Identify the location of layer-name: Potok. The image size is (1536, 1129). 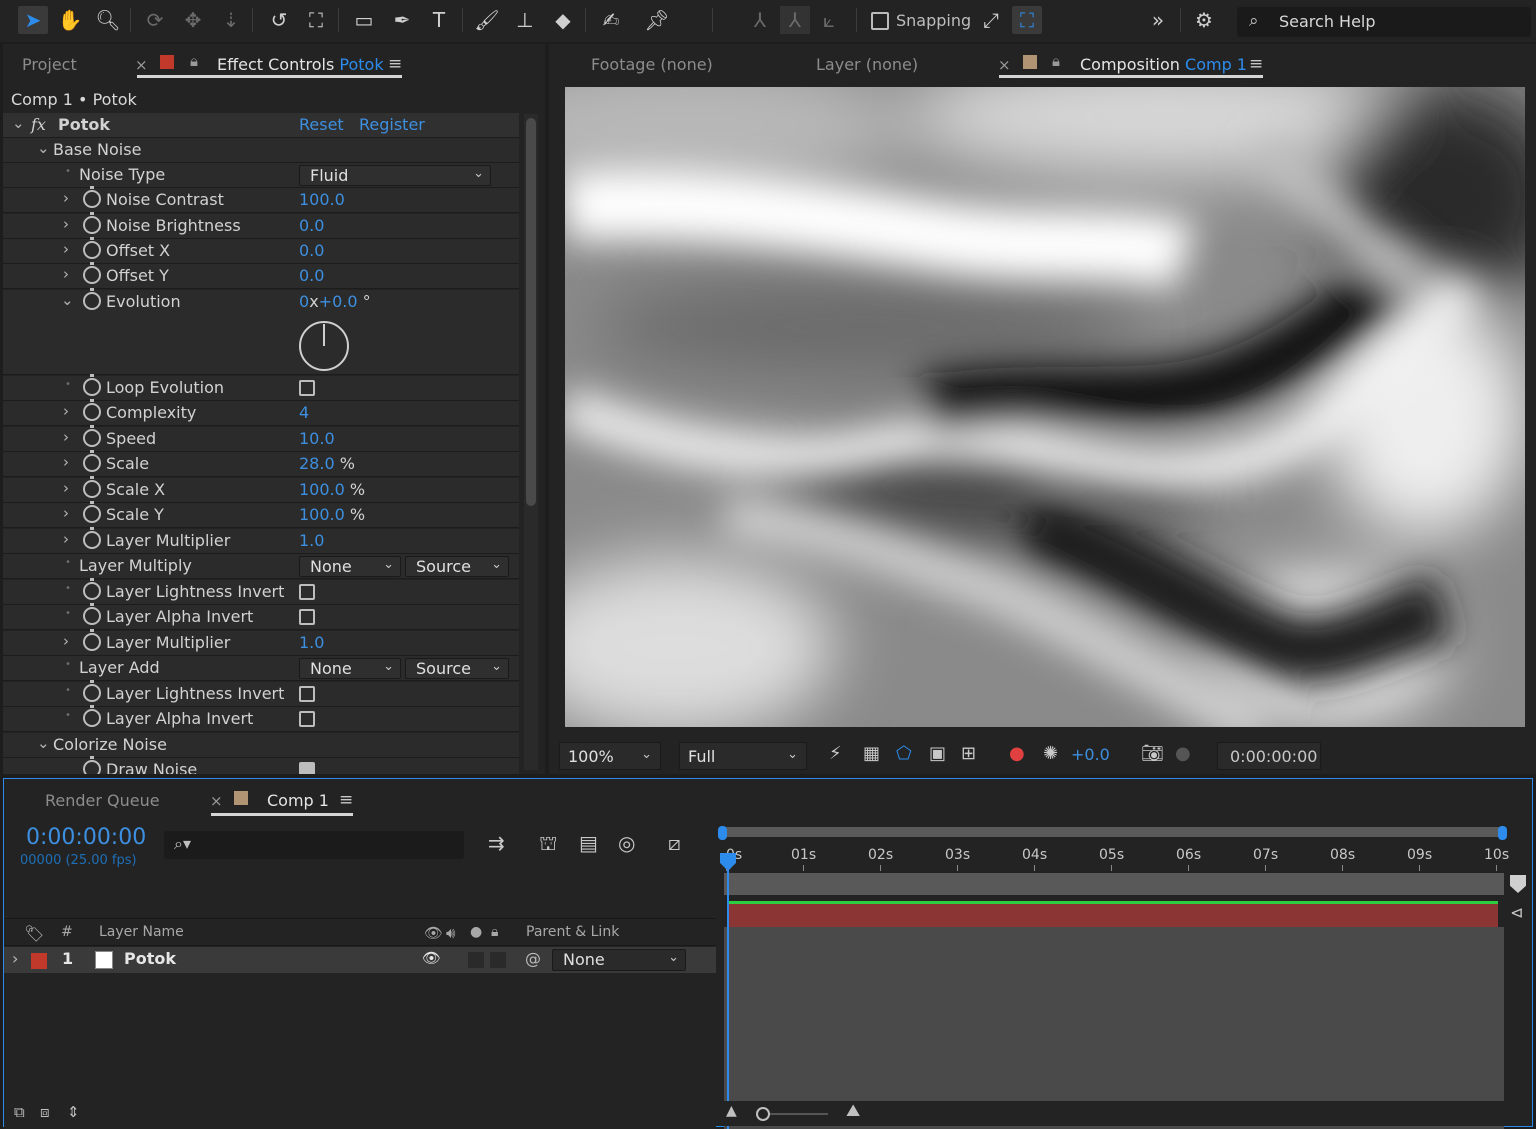
(150, 958).